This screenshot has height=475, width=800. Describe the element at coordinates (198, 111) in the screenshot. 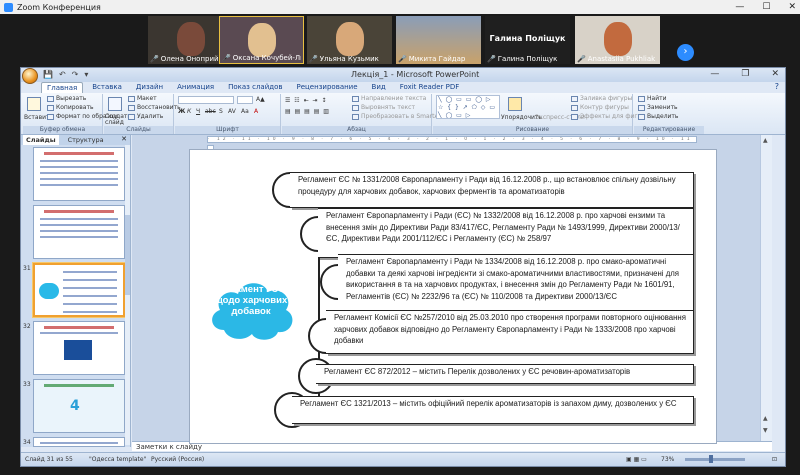

I see `underline-button: Ч` at that location.